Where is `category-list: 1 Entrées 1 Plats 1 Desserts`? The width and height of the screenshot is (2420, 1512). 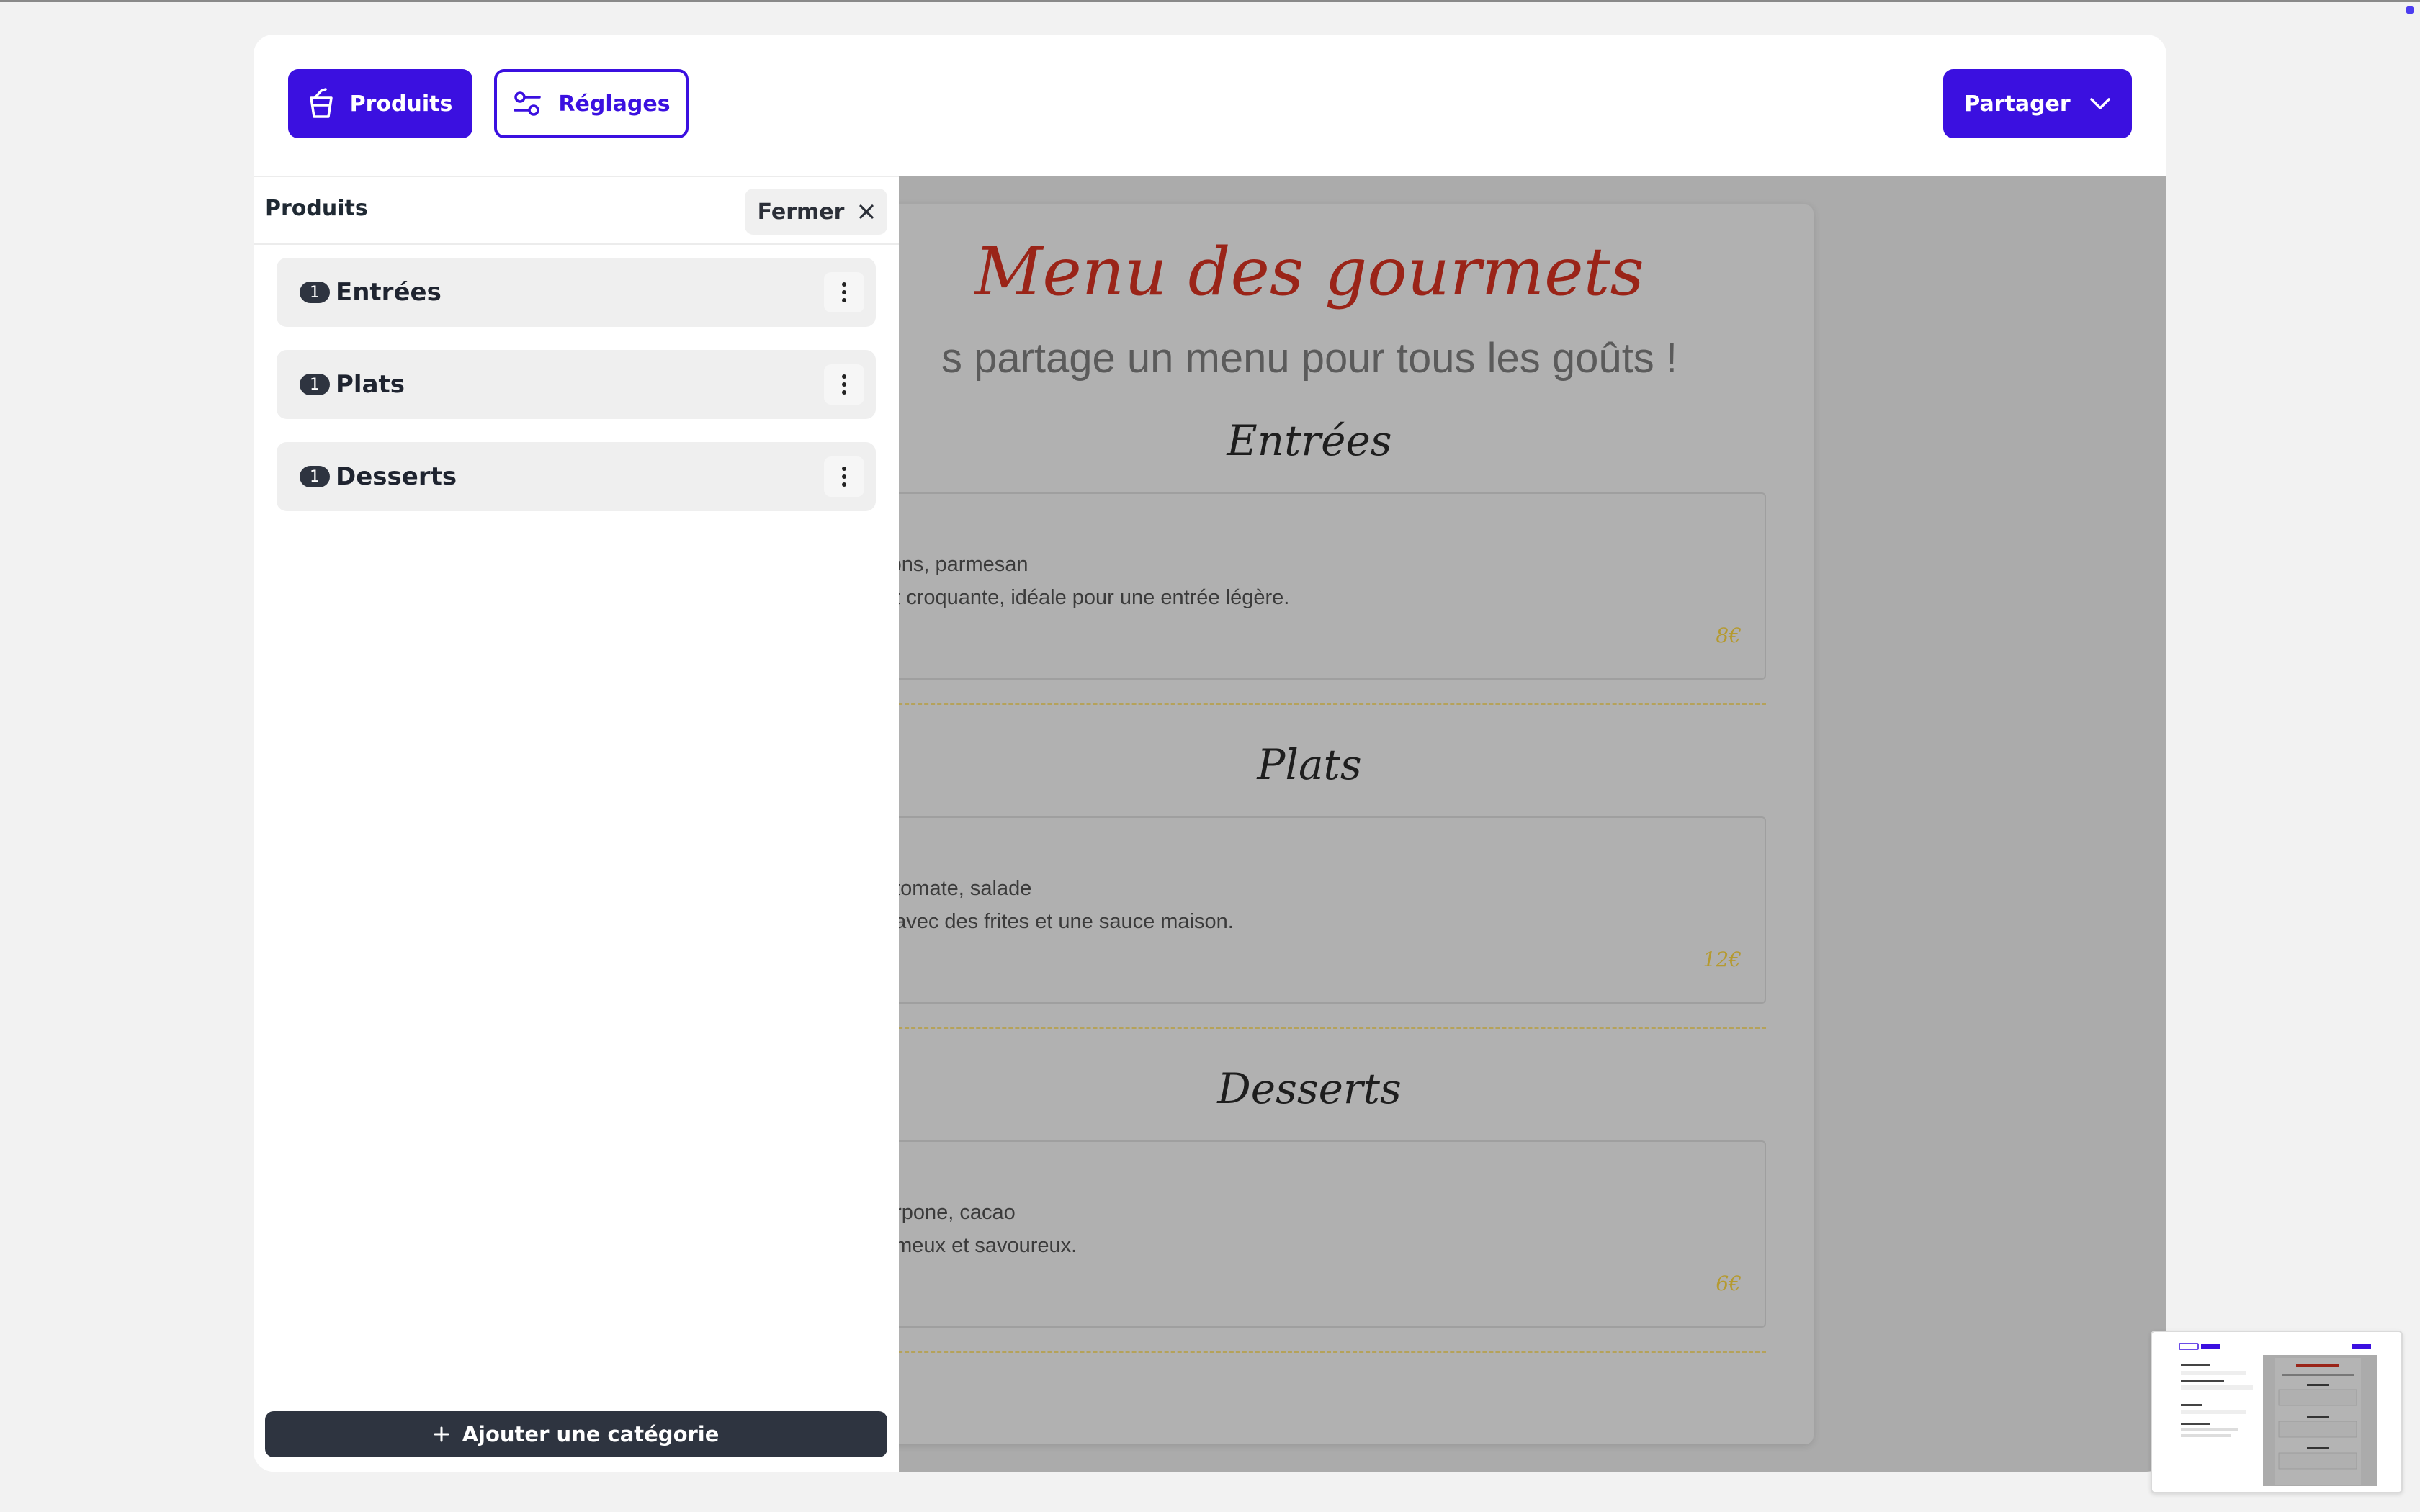 category-list: 1 Entrées 1 Plats 1 Desserts is located at coordinates (576, 396).